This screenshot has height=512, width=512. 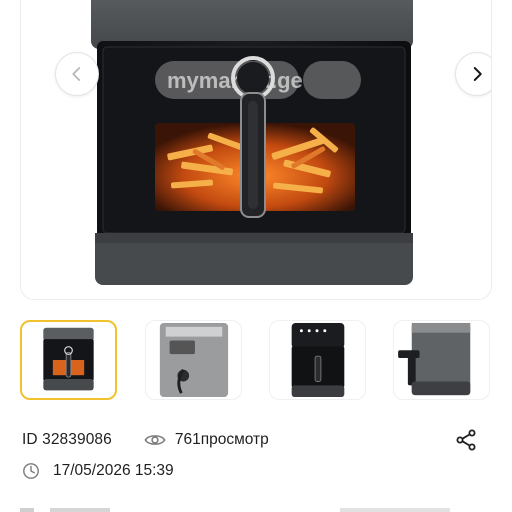 I want to click on air-fryer-top-thumbnail, so click(x=318, y=360).